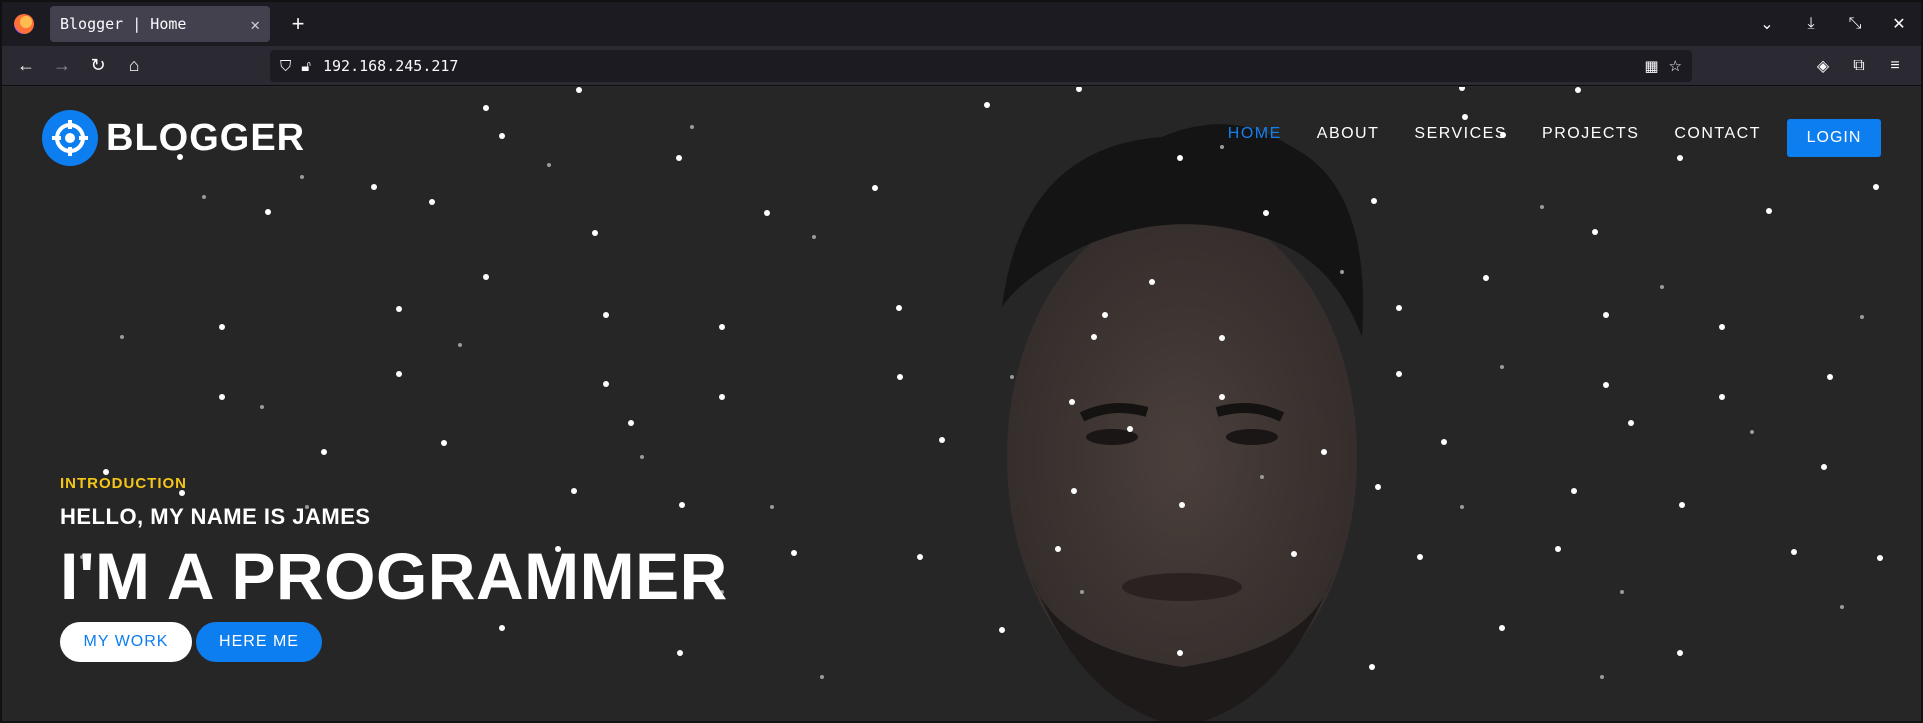 The image size is (1923, 723). What do you see at coordinates (1348, 134) in the screenshot?
I see `nav-about: ABOUT` at bounding box center [1348, 134].